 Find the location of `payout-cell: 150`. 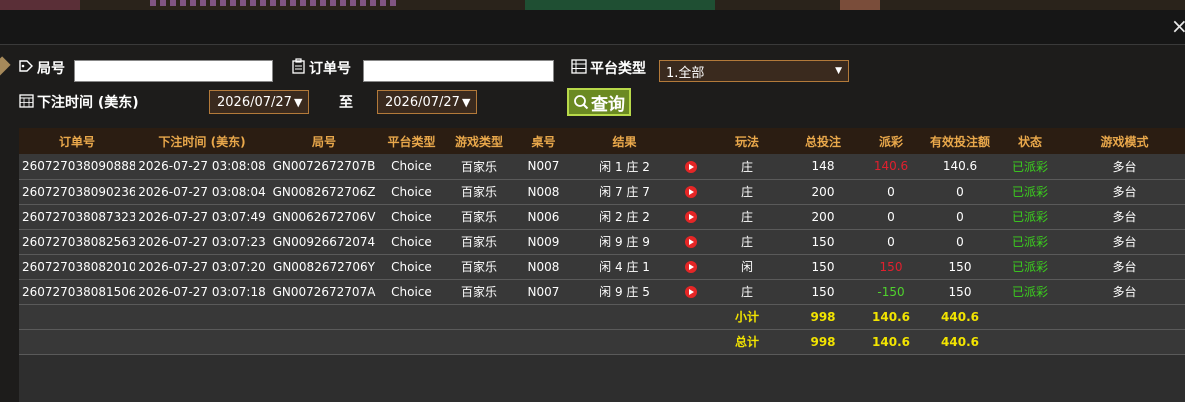

payout-cell: 150 is located at coordinates (891, 267).